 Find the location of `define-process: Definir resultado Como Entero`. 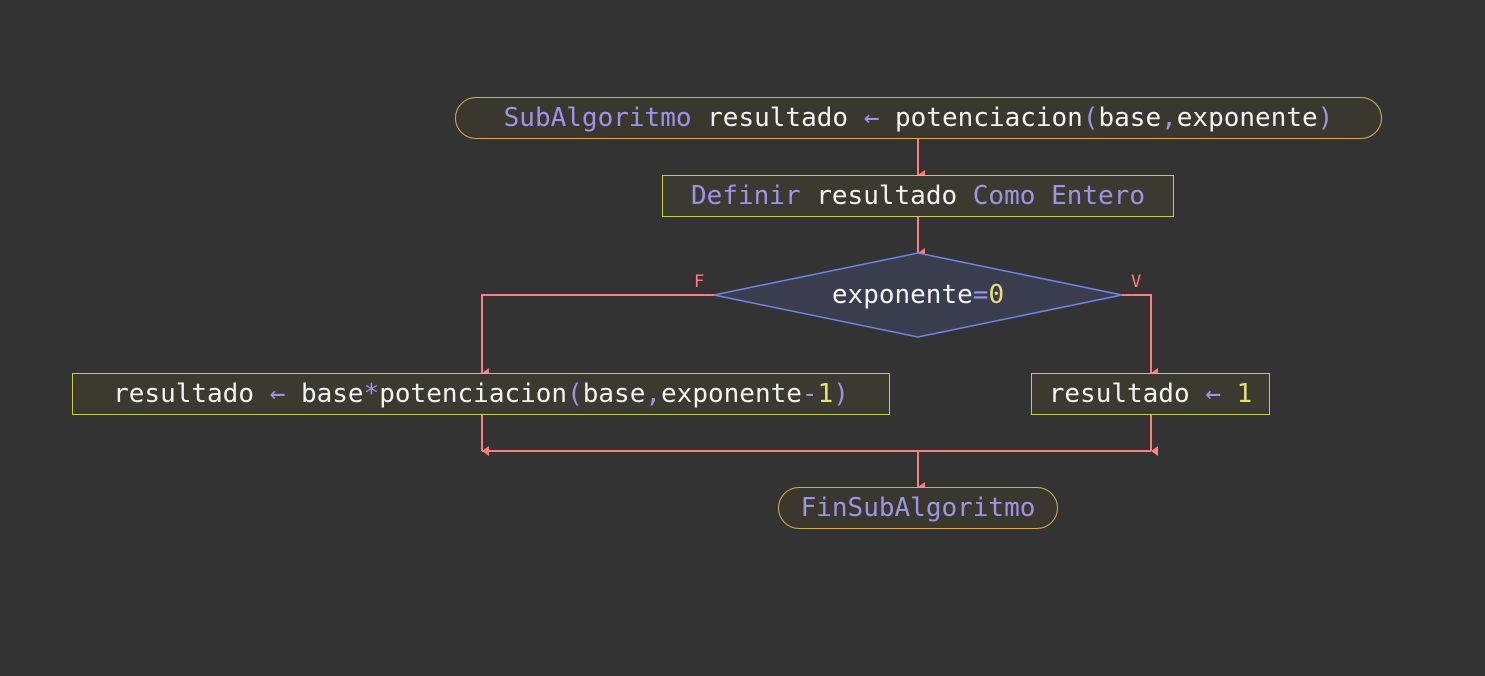

define-process: Definir resultado Como Entero is located at coordinates (918, 196).